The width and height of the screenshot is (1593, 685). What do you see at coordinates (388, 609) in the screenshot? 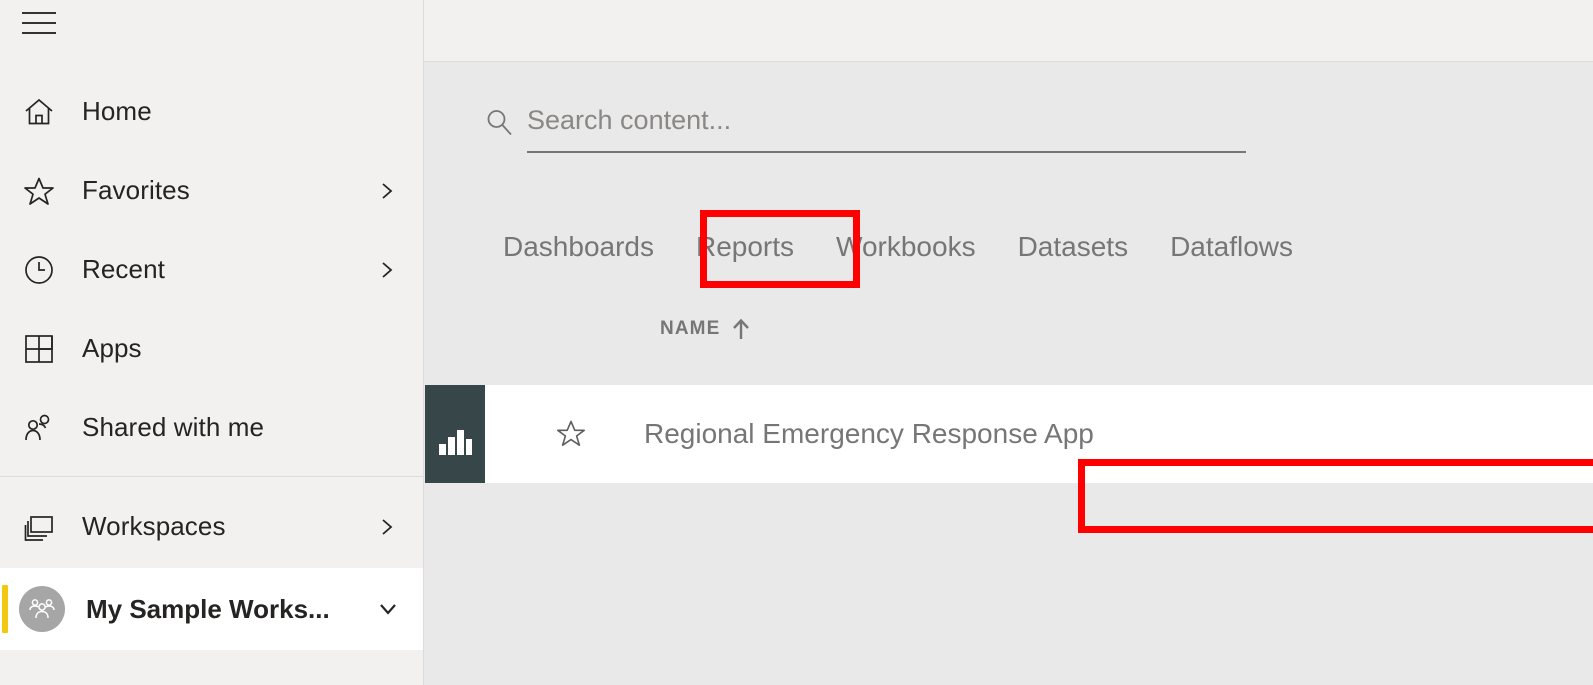
I see `chevron-down-icon` at bounding box center [388, 609].